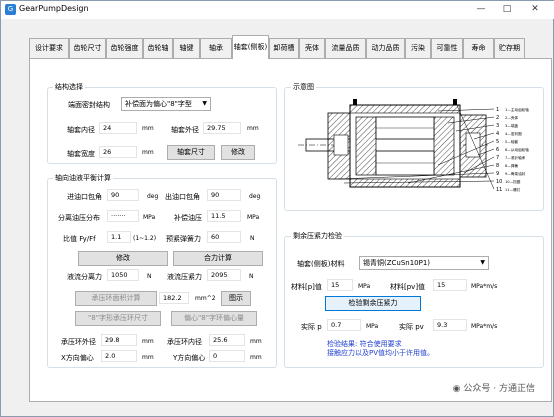  What do you see at coordinates (205, 298) in the screenshot?
I see `area-unit: mm^2` at bounding box center [205, 298].